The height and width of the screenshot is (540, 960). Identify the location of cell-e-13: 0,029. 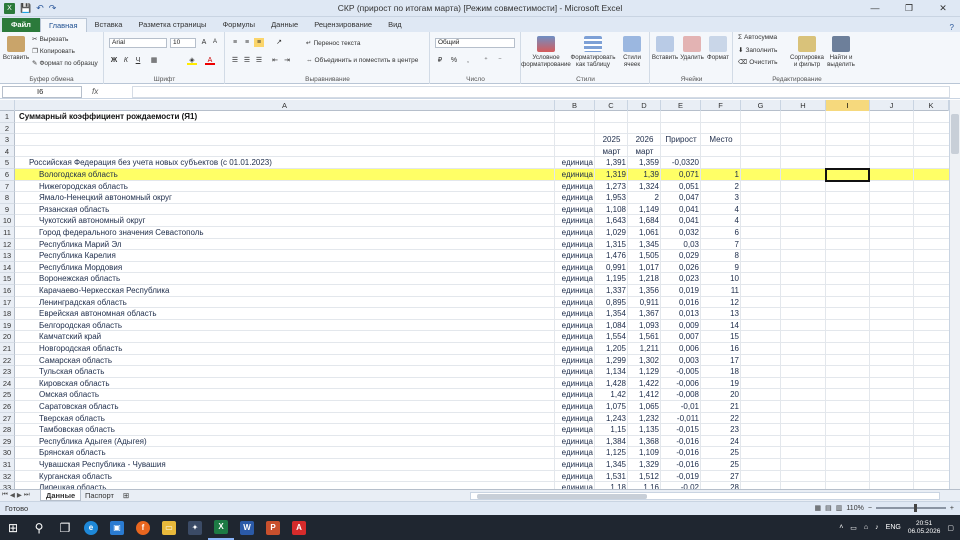
(681, 256).